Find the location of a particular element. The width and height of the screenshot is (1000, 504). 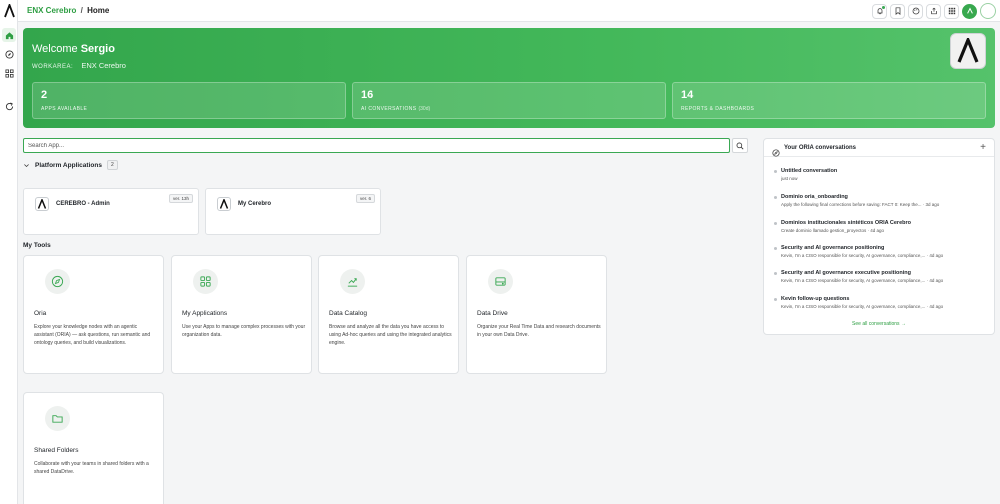

breadcrumb-page: Home is located at coordinates (98, 10).